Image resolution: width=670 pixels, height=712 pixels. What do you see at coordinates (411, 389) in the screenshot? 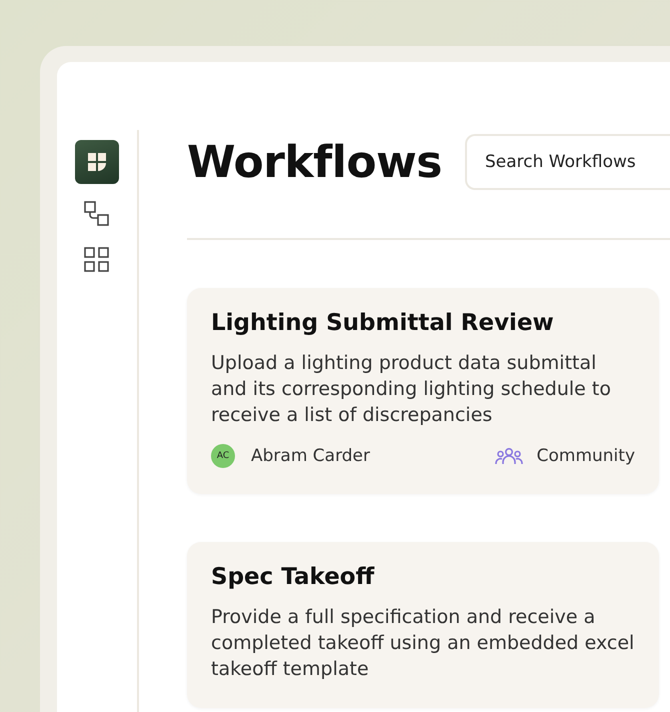
I see `card-description: Upload a lighting product data submittal and its corresponding lighting schedule to receive a list of discrepancies` at bounding box center [411, 389].